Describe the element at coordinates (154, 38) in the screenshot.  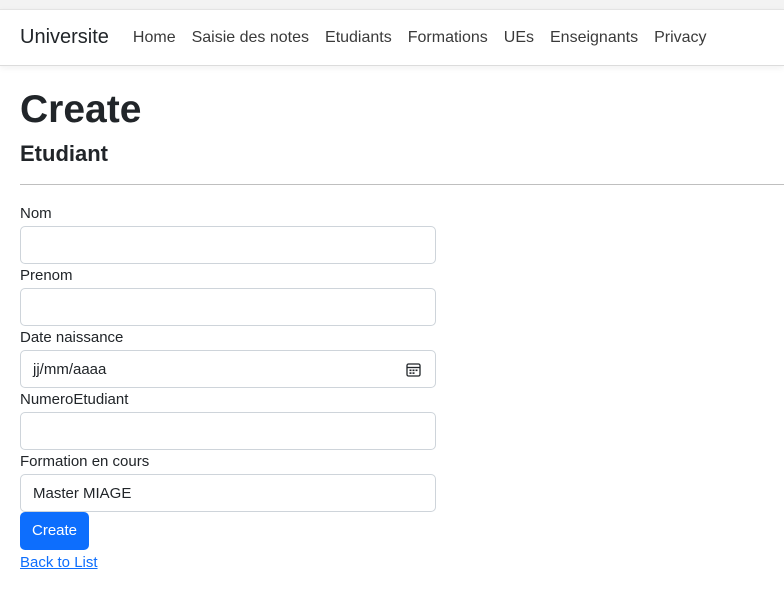
I see `nav-link-home: Home` at that location.